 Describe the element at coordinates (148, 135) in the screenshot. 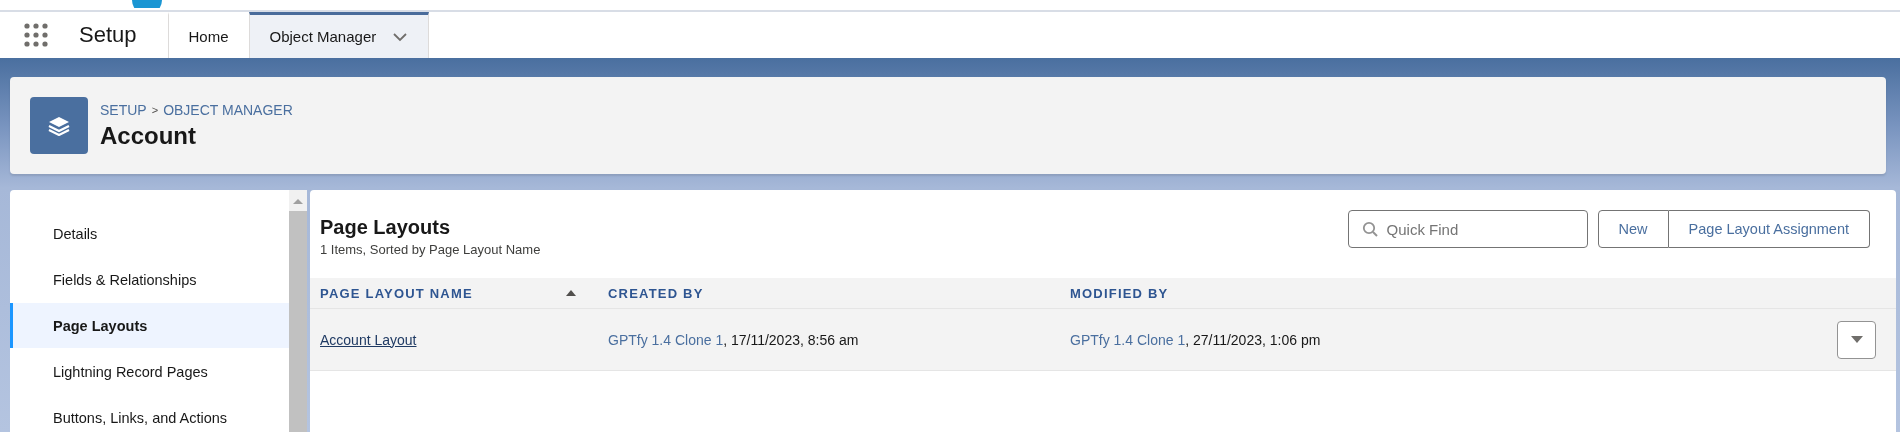

I see `page-title: Account` at that location.